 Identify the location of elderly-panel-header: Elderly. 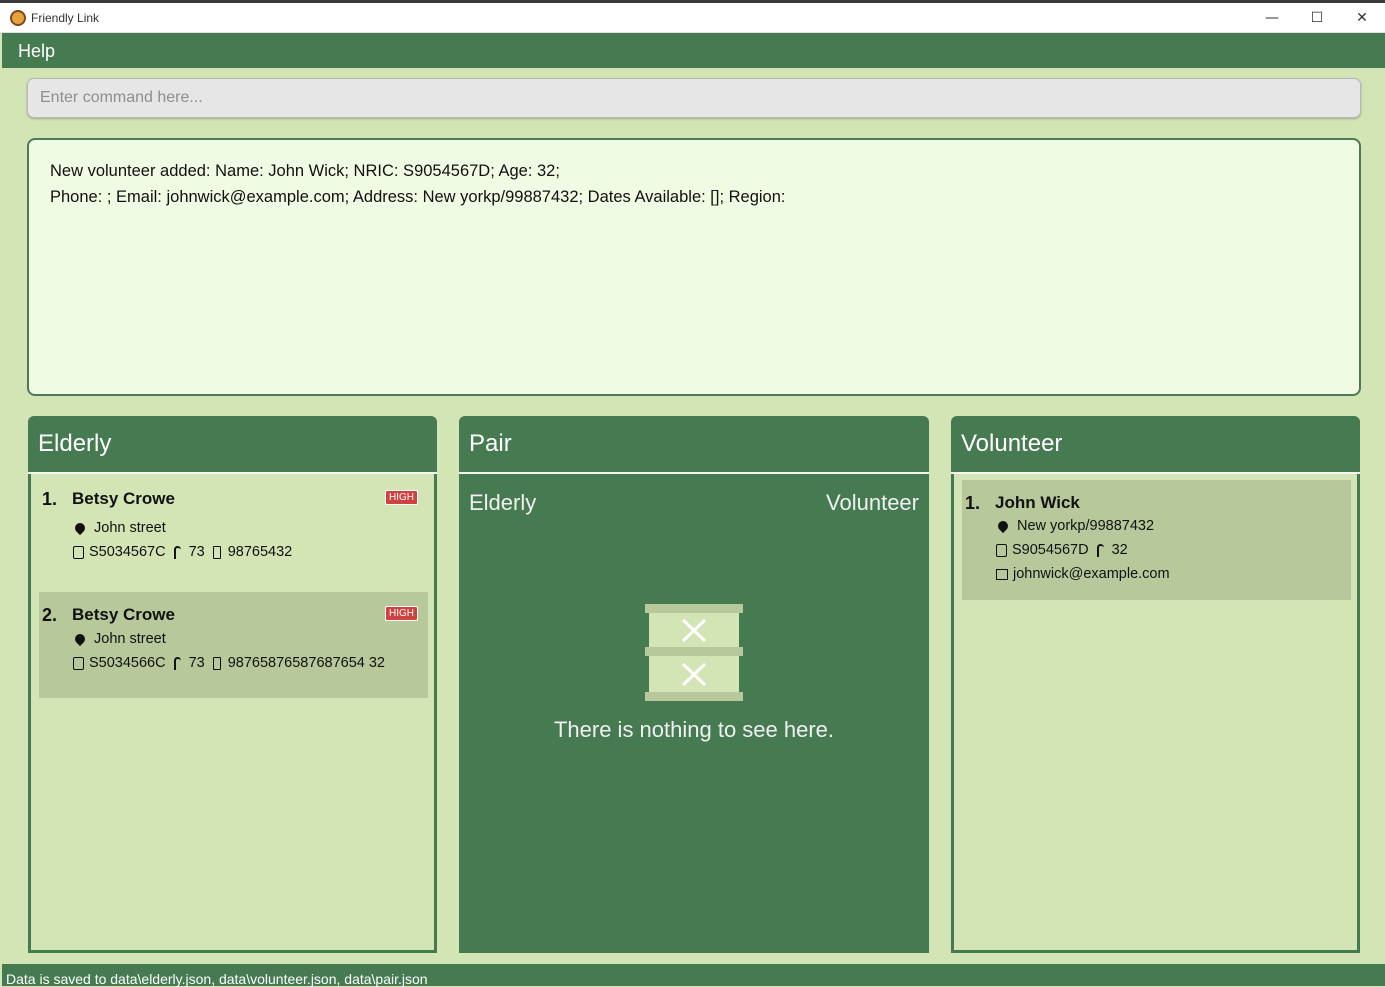
(232, 444).